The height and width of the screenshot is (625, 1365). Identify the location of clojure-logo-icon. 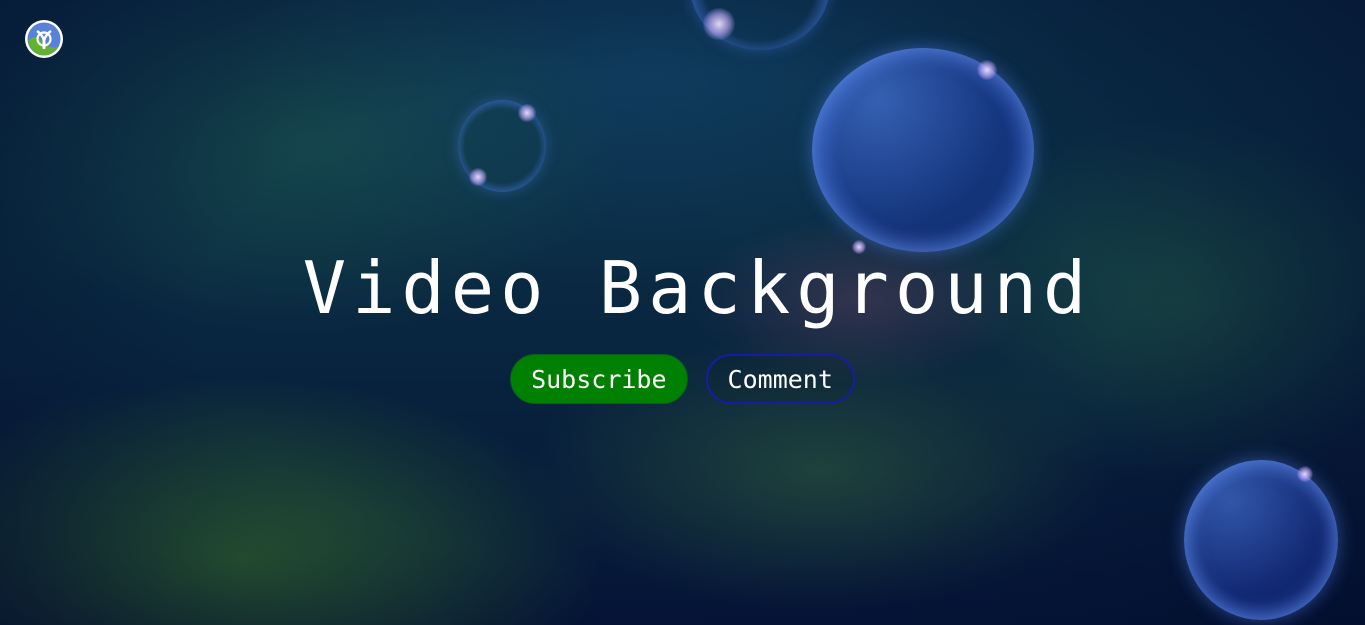
(44, 39).